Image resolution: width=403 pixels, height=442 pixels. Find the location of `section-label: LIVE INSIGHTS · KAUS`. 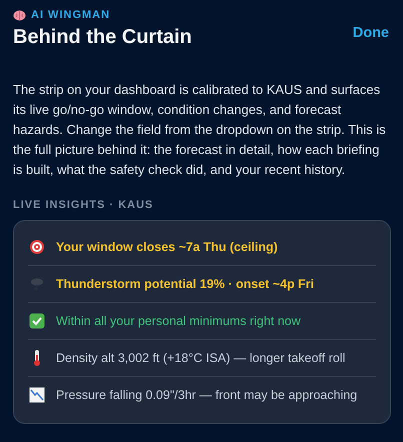

section-label: LIVE INSIGHTS · KAUS is located at coordinates (83, 205).